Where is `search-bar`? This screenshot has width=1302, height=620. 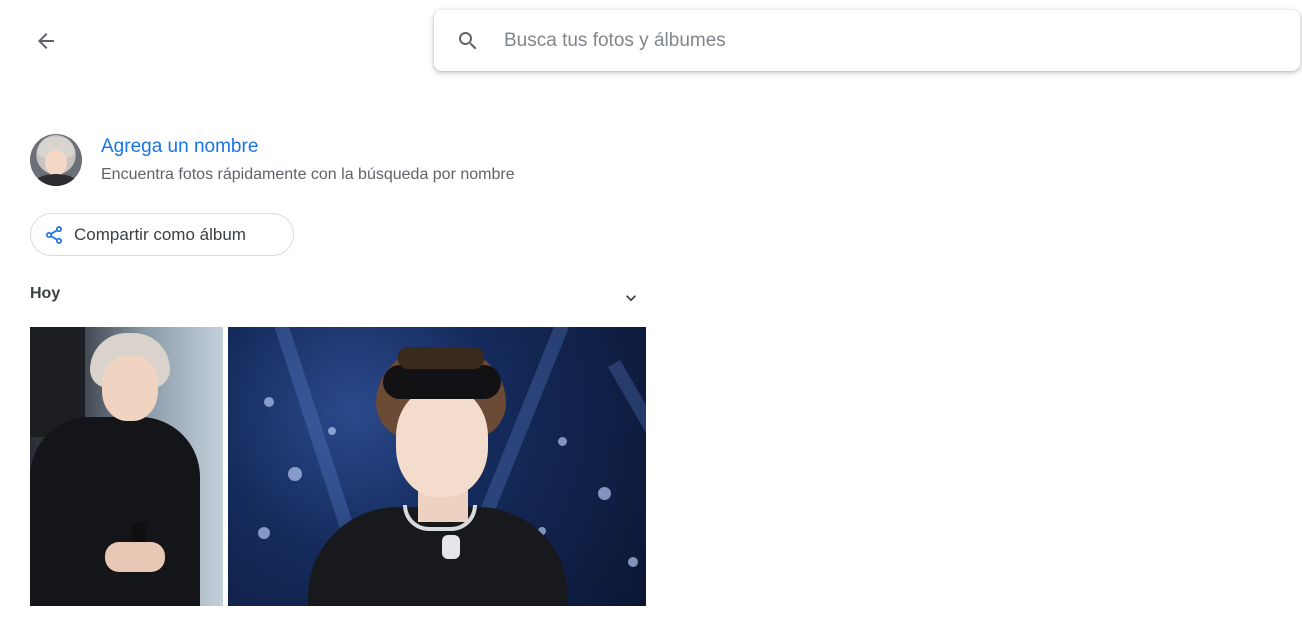
search-bar is located at coordinates (867, 40).